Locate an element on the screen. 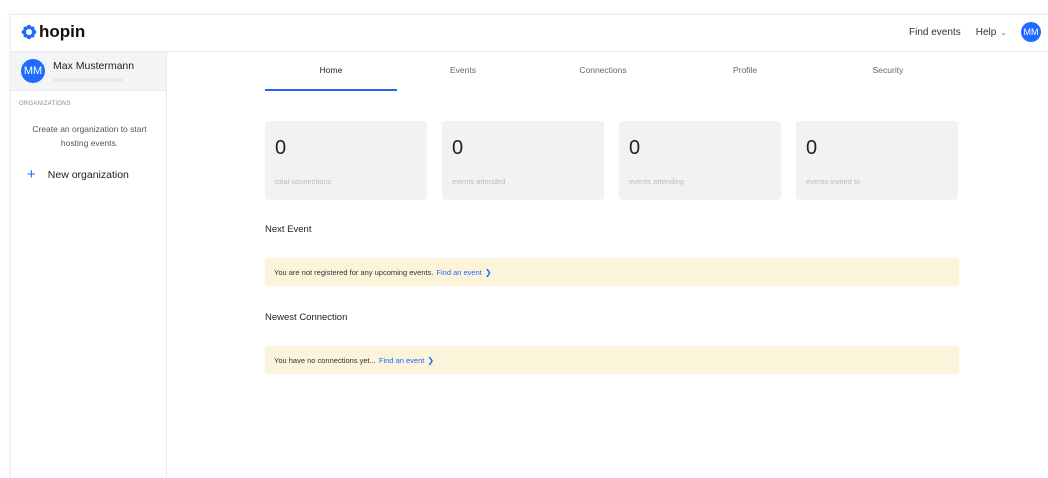 This screenshot has width=1048, height=478. sidebar-user-profile: MM Max Mustermann is located at coordinates (88, 71).